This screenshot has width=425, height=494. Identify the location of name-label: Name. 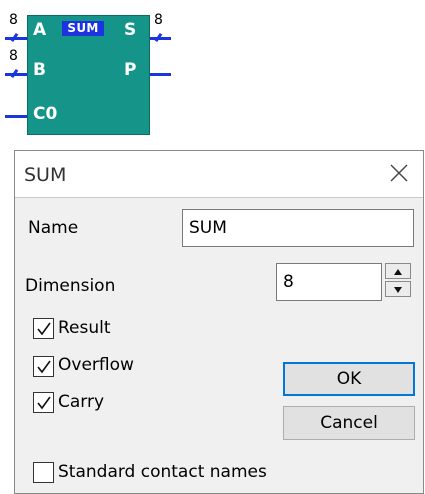
(53, 228).